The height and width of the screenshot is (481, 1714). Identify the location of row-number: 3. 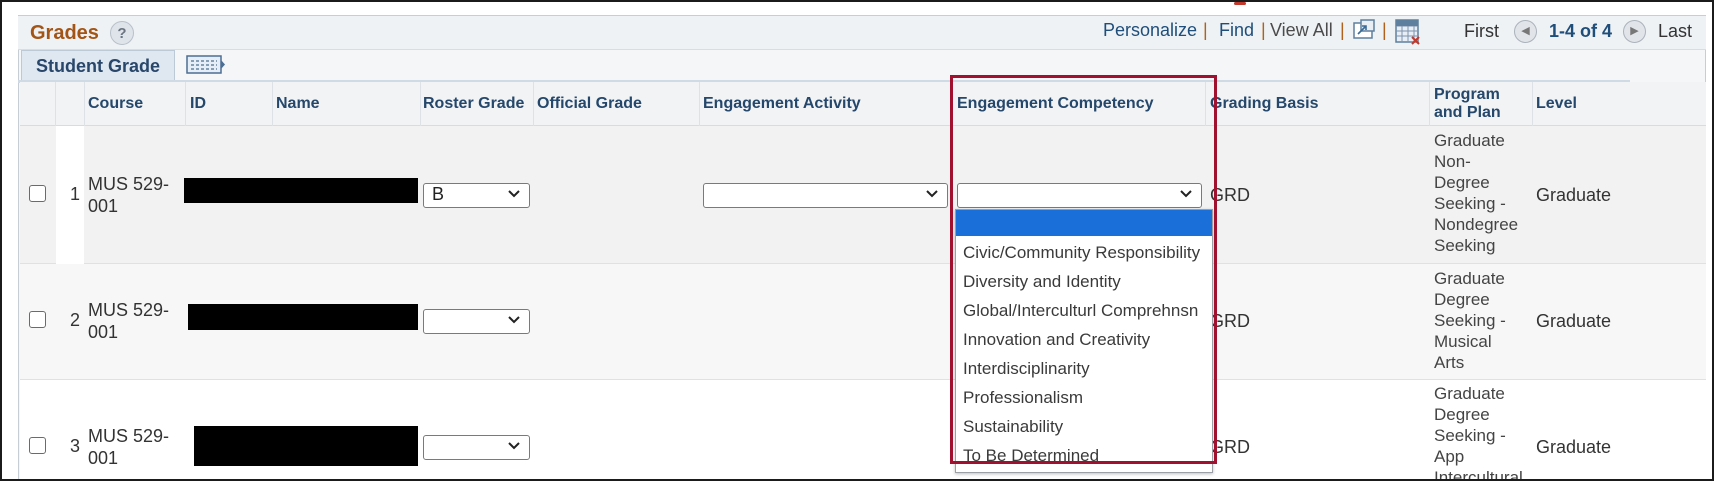
(75, 446).